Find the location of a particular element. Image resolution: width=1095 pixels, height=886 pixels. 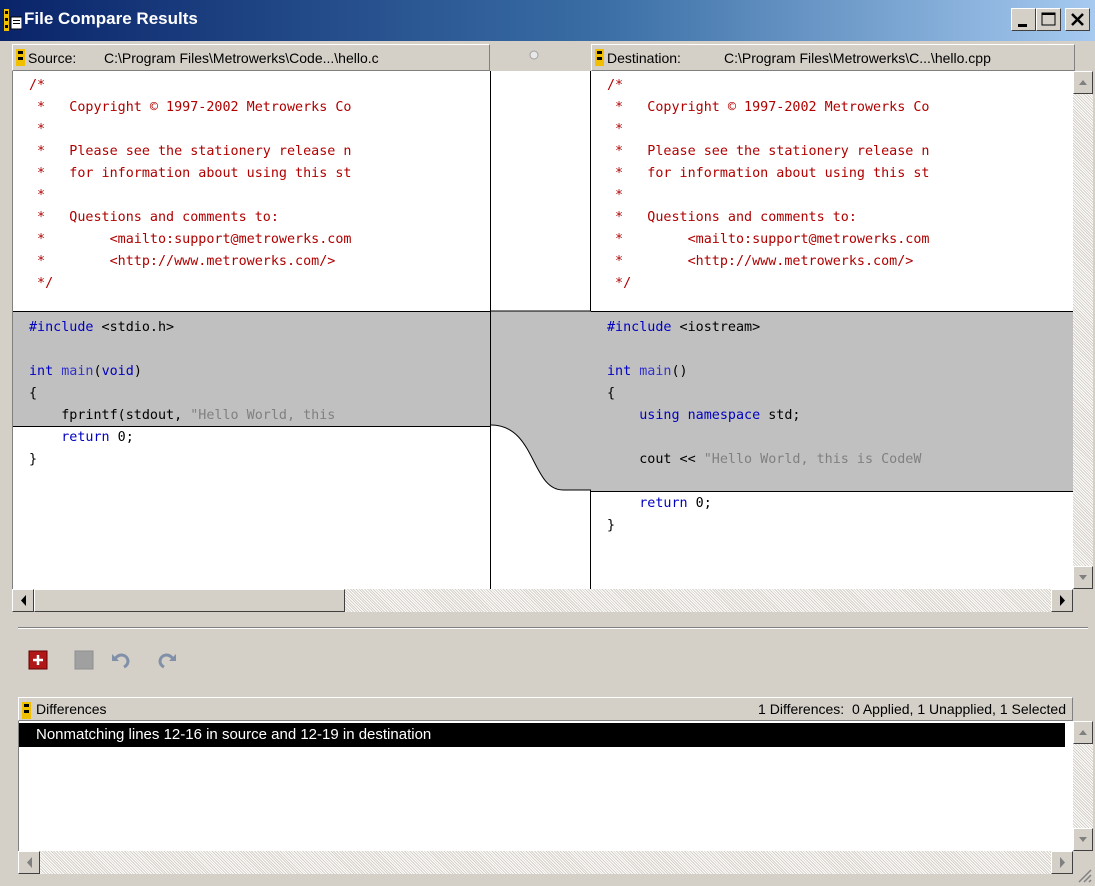

code-token: "Hello World, this is located at coordinates (263, 415).